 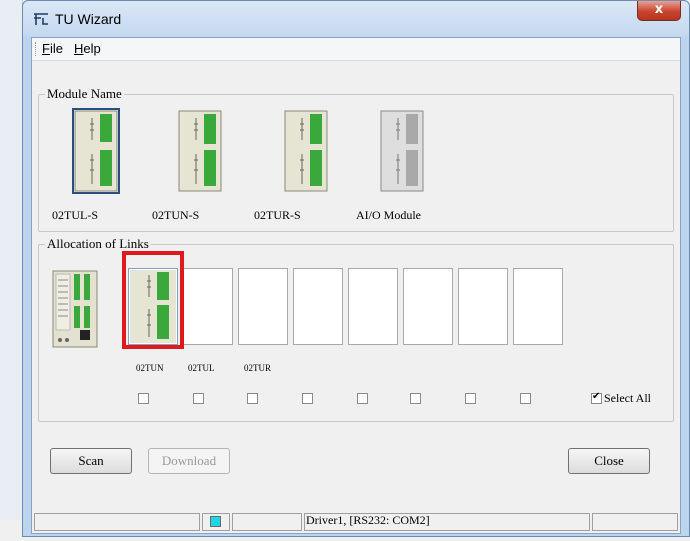 I want to click on driver-status-text: Driver1, [RS232: COM2], so click(x=368, y=520).